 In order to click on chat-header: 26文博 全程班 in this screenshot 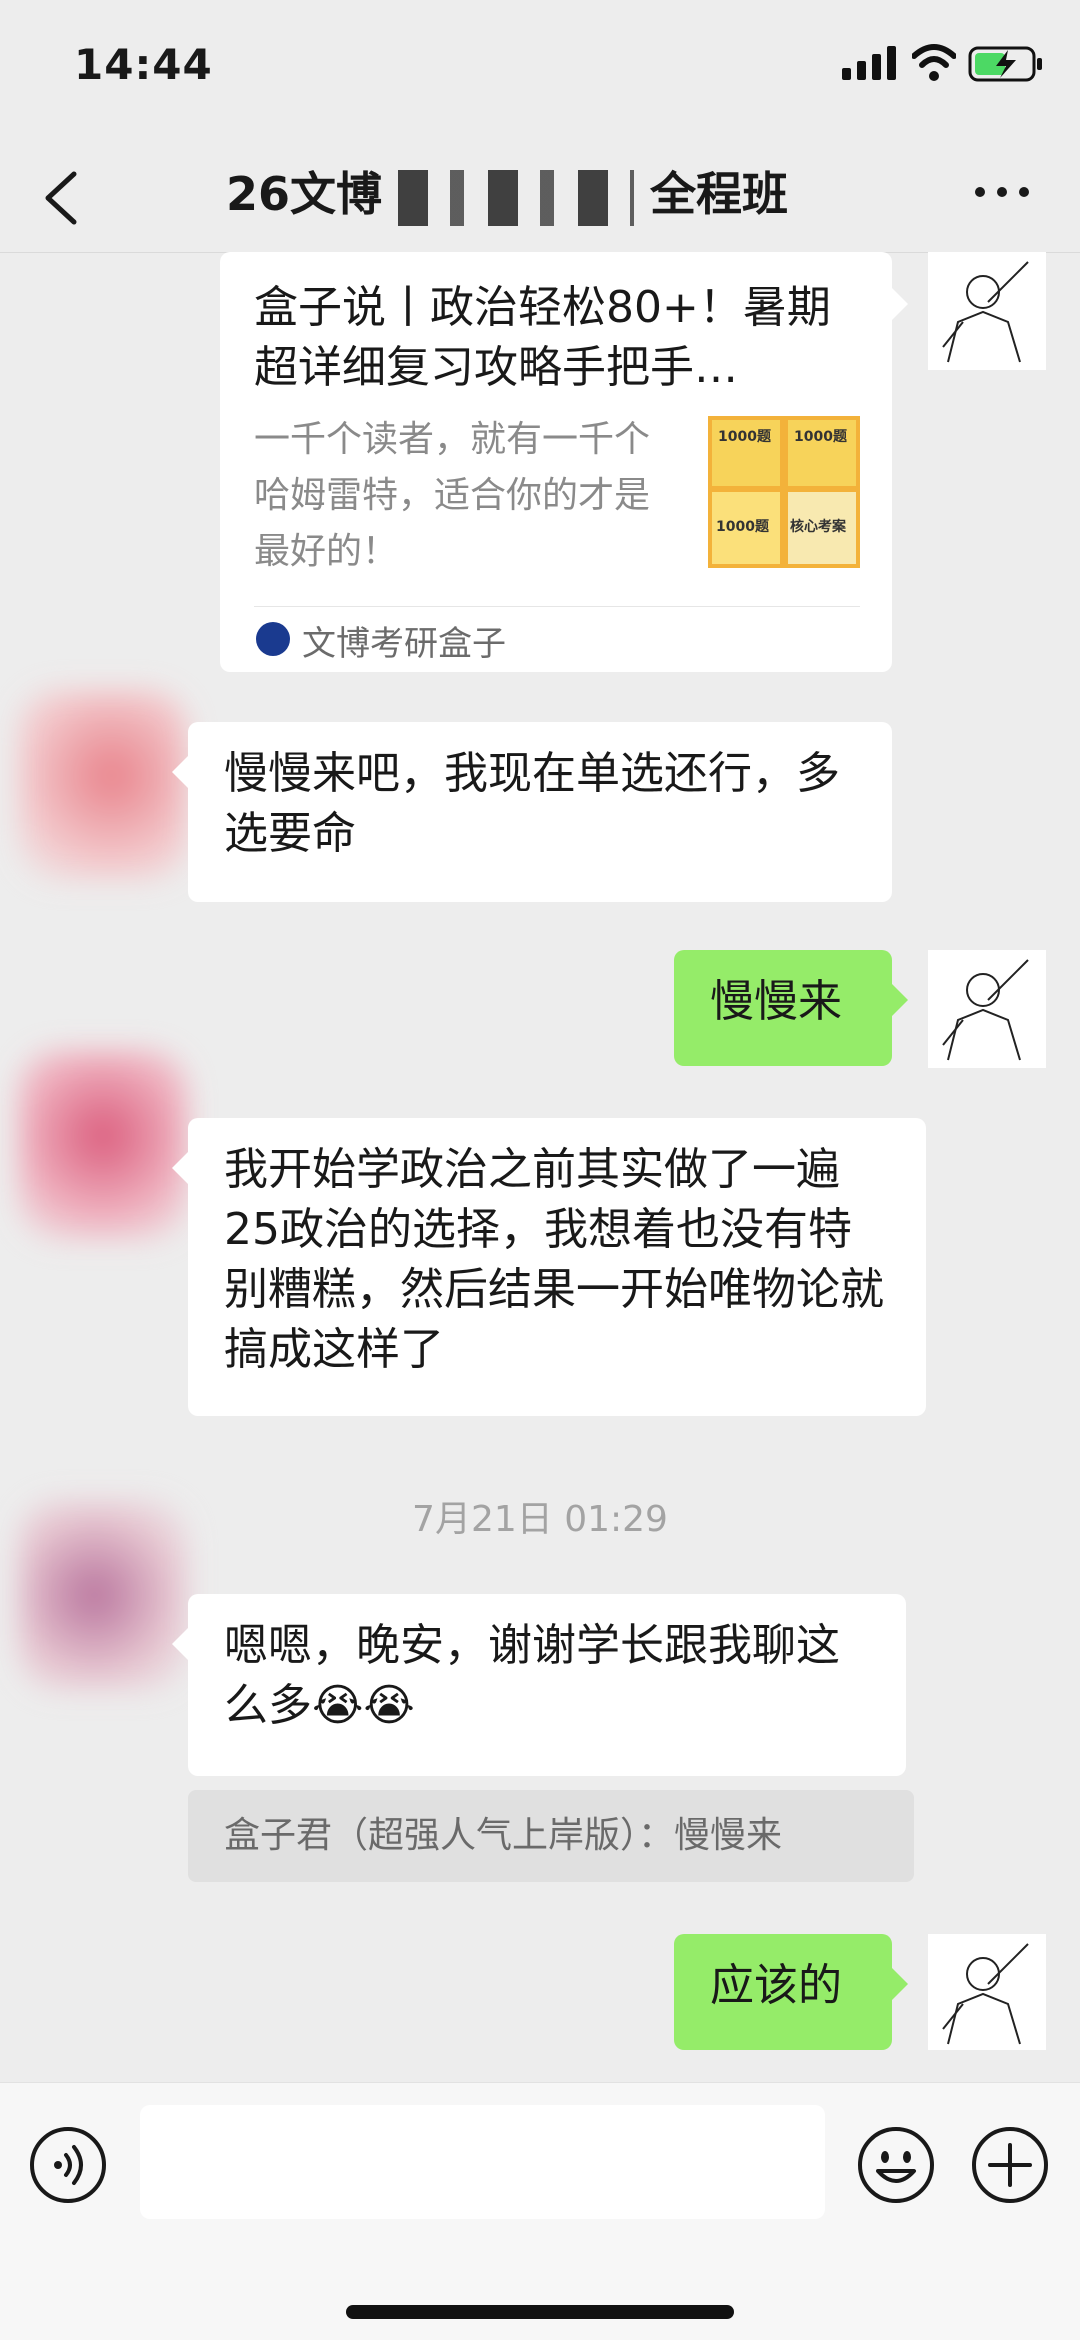, I will do `click(540, 196)`.